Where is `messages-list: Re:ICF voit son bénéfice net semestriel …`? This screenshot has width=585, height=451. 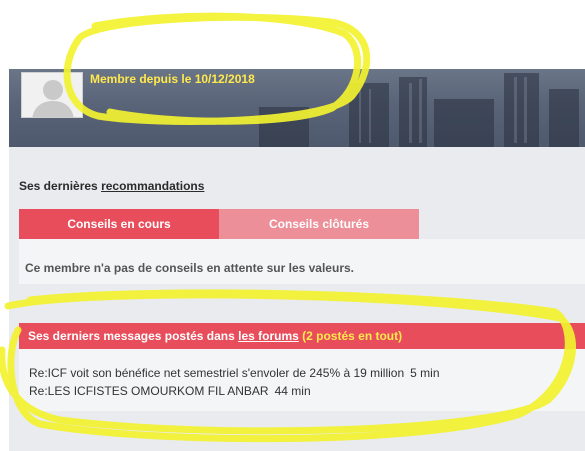
messages-list: Re:ICF voit son bénéfice net semestriel … is located at coordinates (302, 380).